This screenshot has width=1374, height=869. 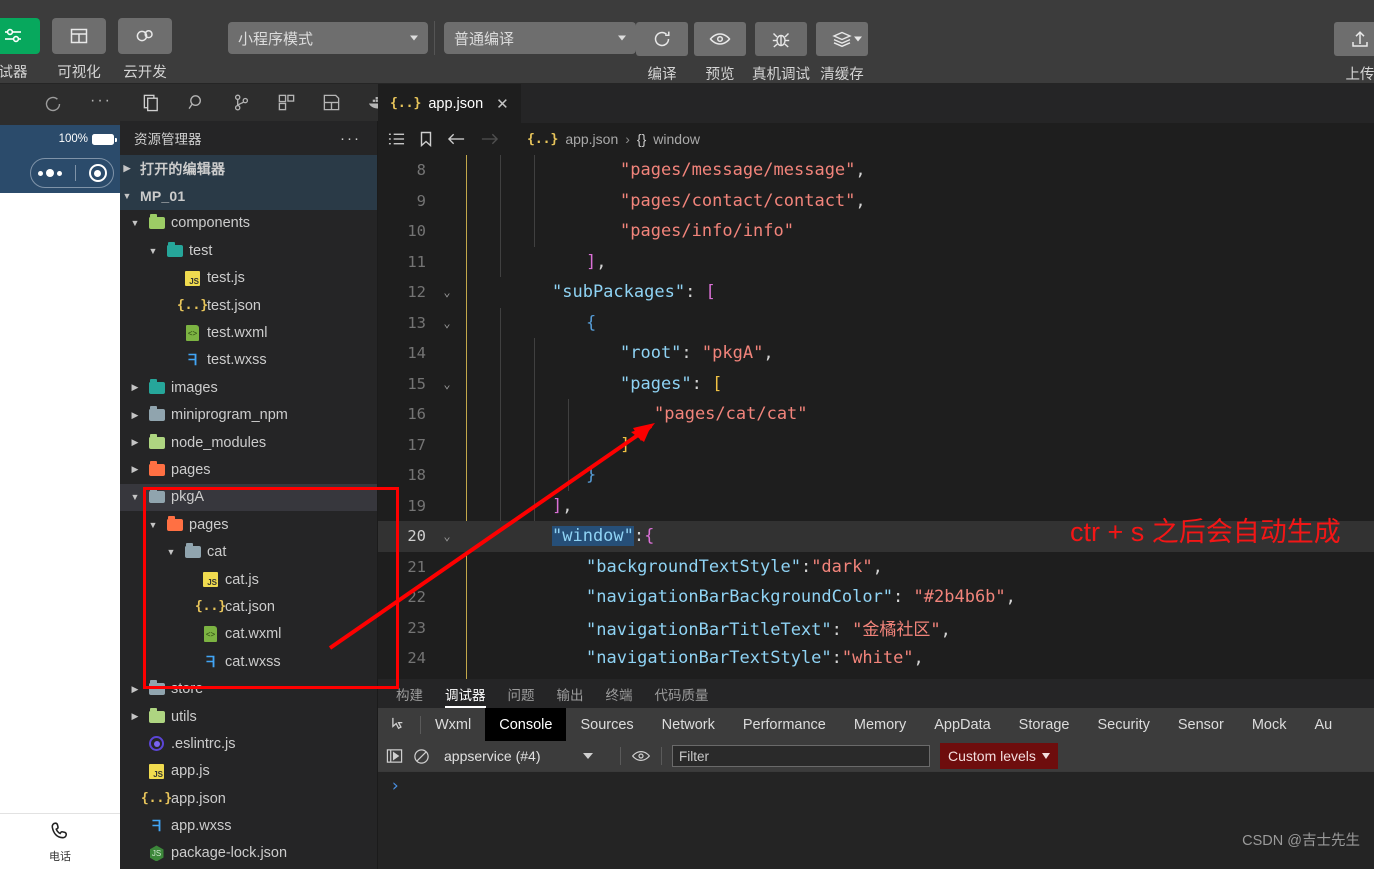 I want to click on tree-item-package-lock-json: JS package-lock.json, so click(x=248, y=853).